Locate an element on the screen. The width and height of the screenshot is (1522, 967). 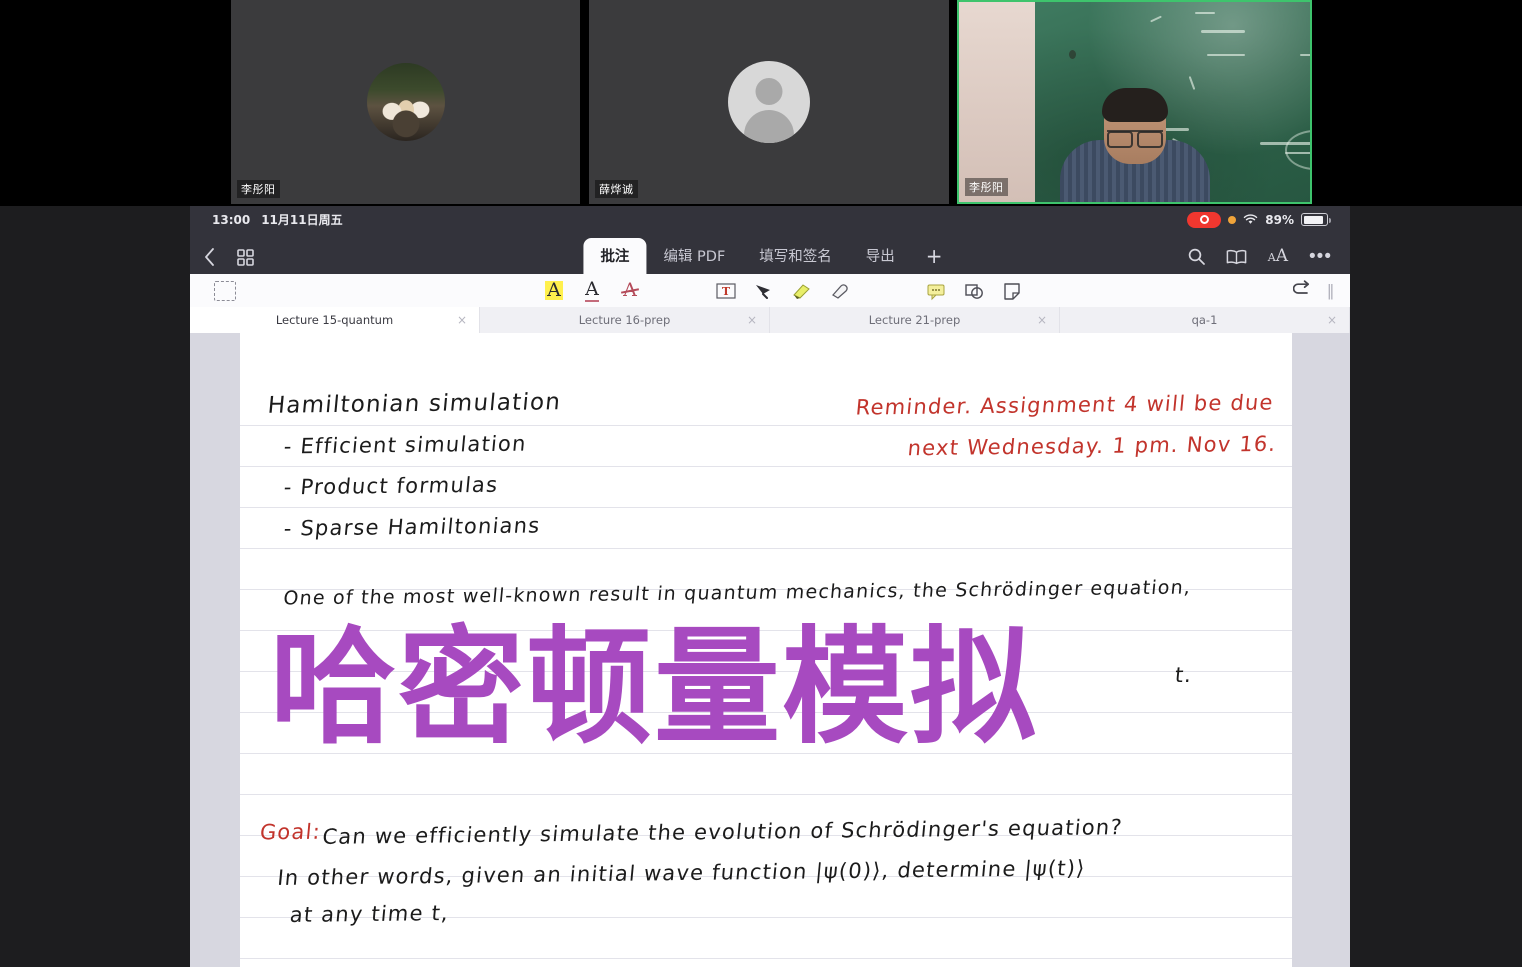
text-box-icon: T is located at coordinates (726, 291).